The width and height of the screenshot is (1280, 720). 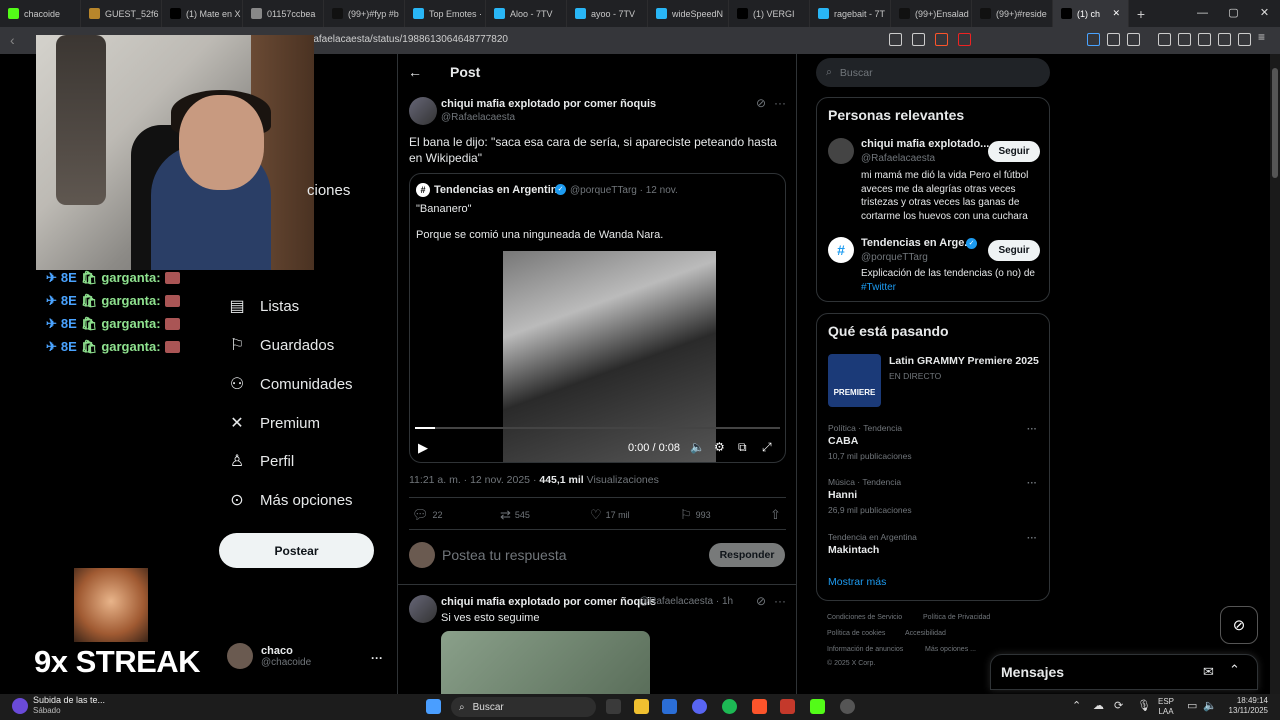 What do you see at coordinates (478, 117) in the screenshot?
I see `post-handle: @Rafaelacaesta` at bounding box center [478, 117].